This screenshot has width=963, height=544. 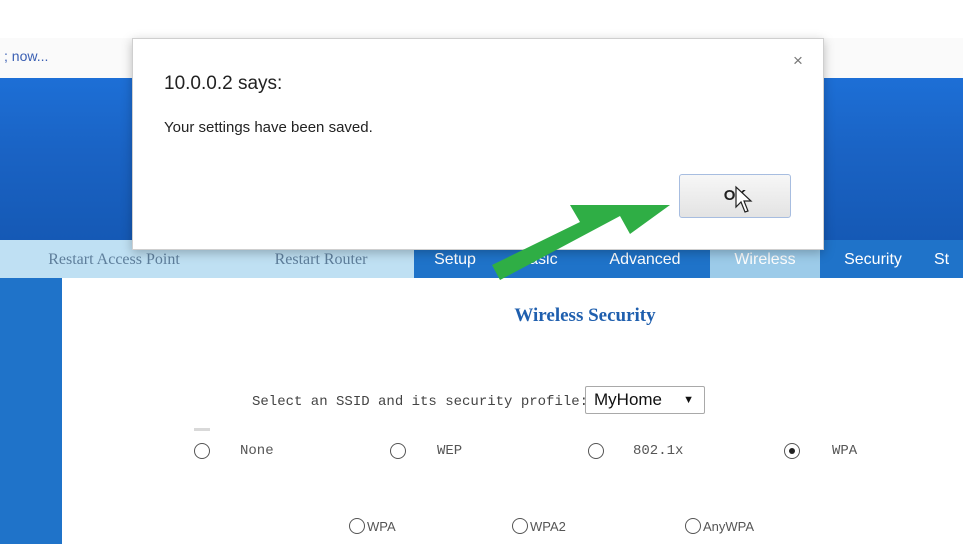 I want to click on page-title: Wireless Security, so click(x=585, y=315).